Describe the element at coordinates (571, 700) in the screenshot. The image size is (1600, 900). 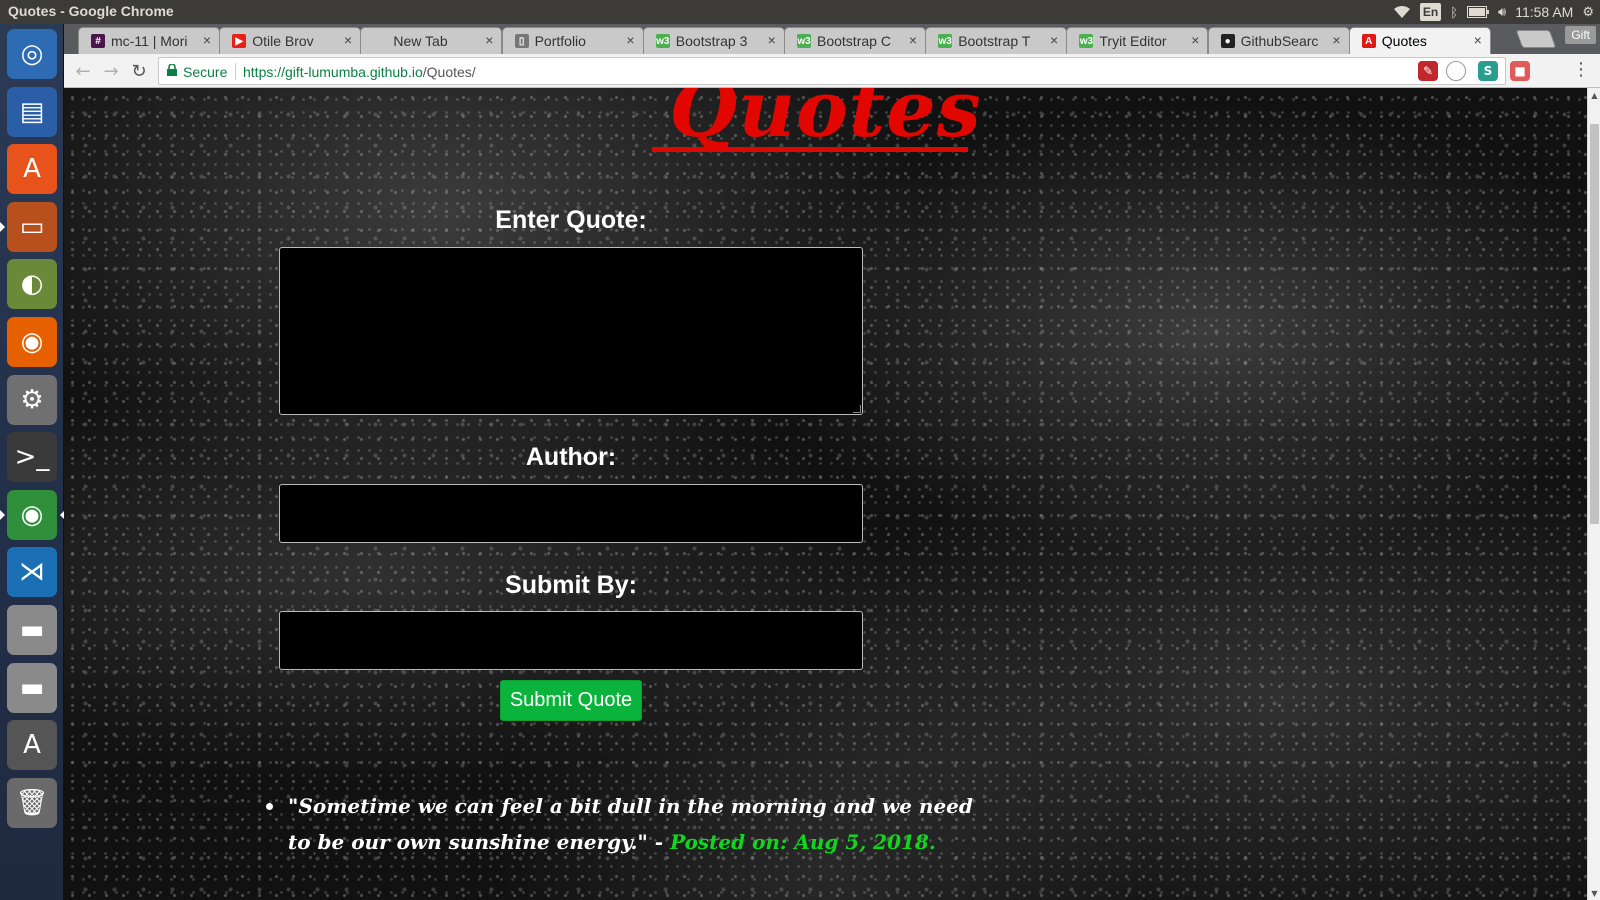
I see `submit-quote-button: Submit Quote` at that location.